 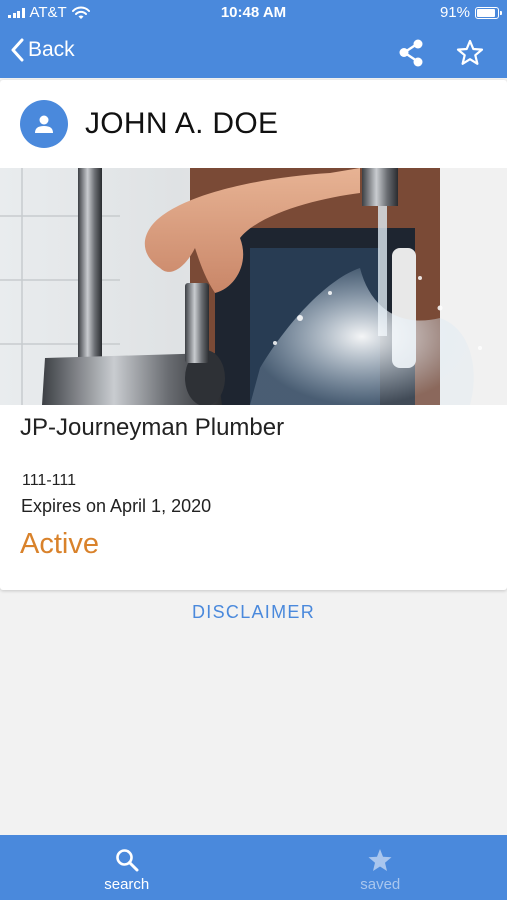 What do you see at coordinates (127, 884) in the screenshot?
I see `tab-search-label: search` at bounding box center [127, 884].